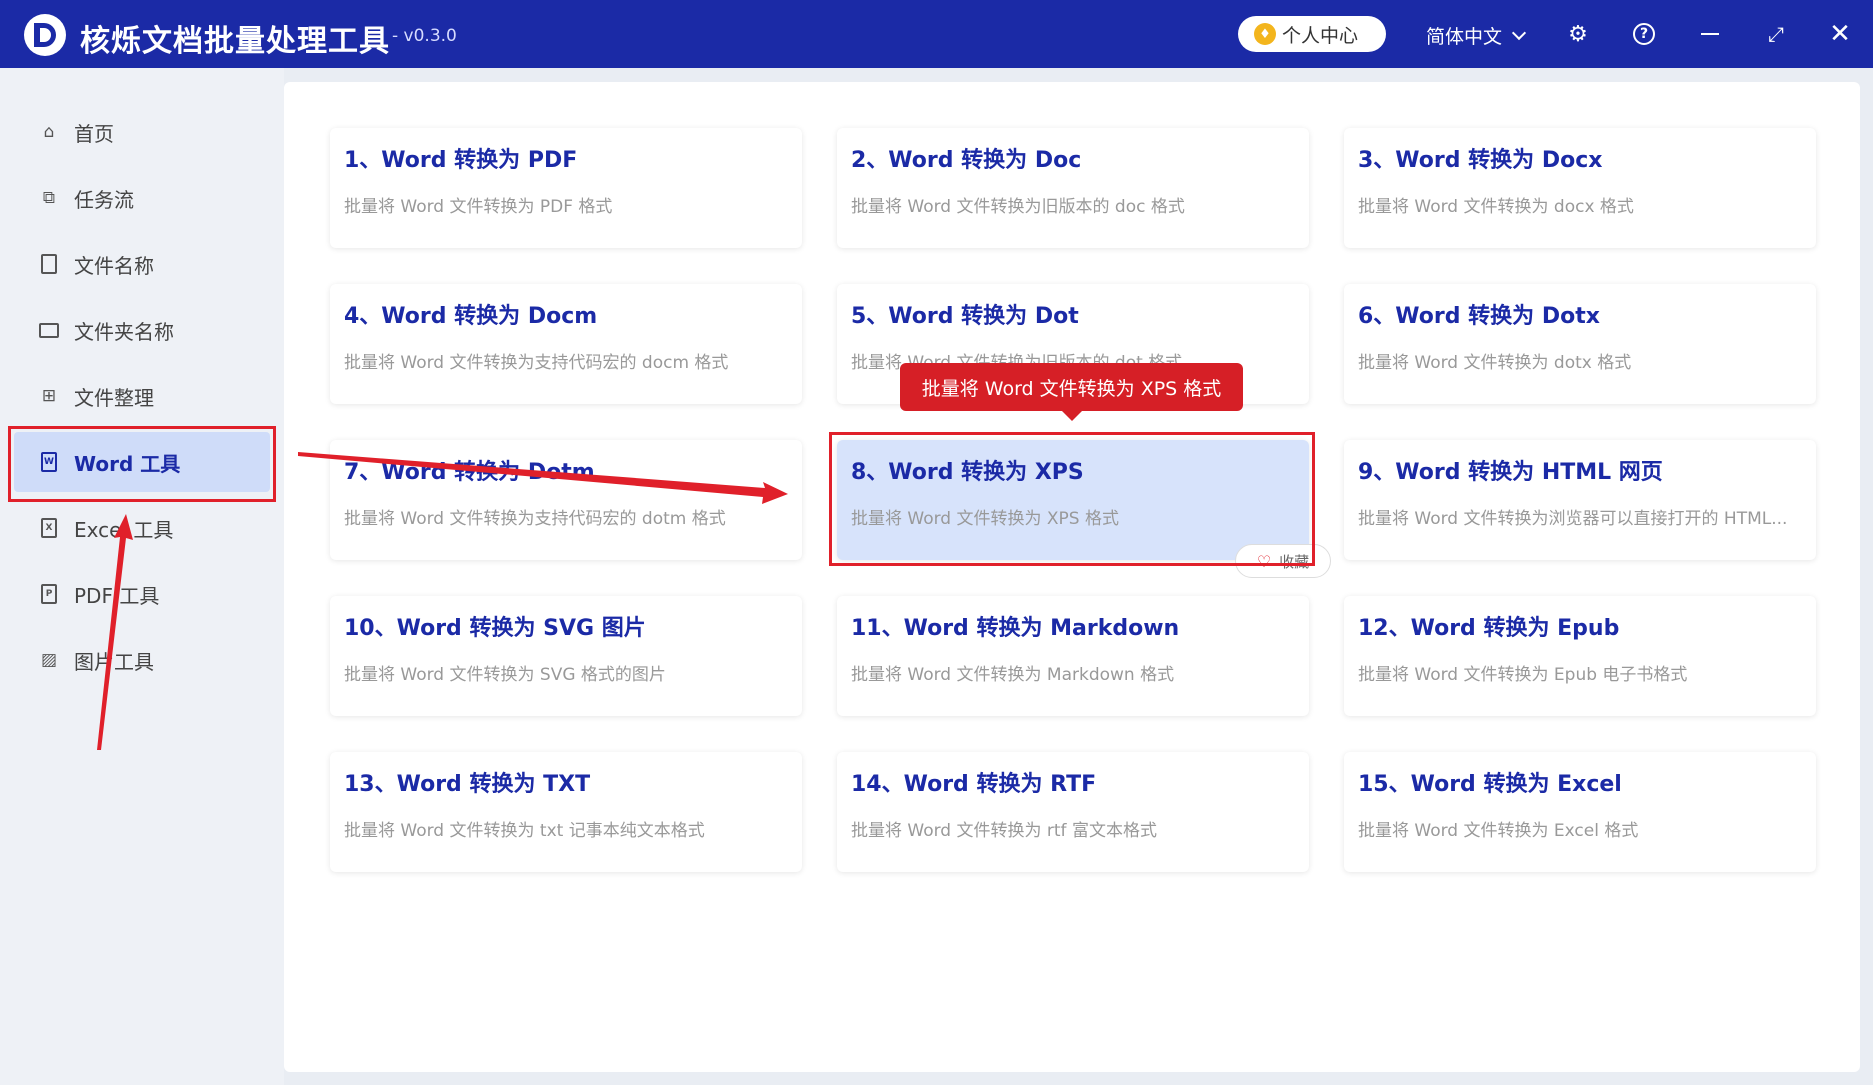 Image resolution: width=1873 pixels, height=1085 pixels. Describe the element at coordinates (505, 675) in the screenshot. I see `card-description: 批量将 Word 文件转换为 SVG 格式的图片` at that location.